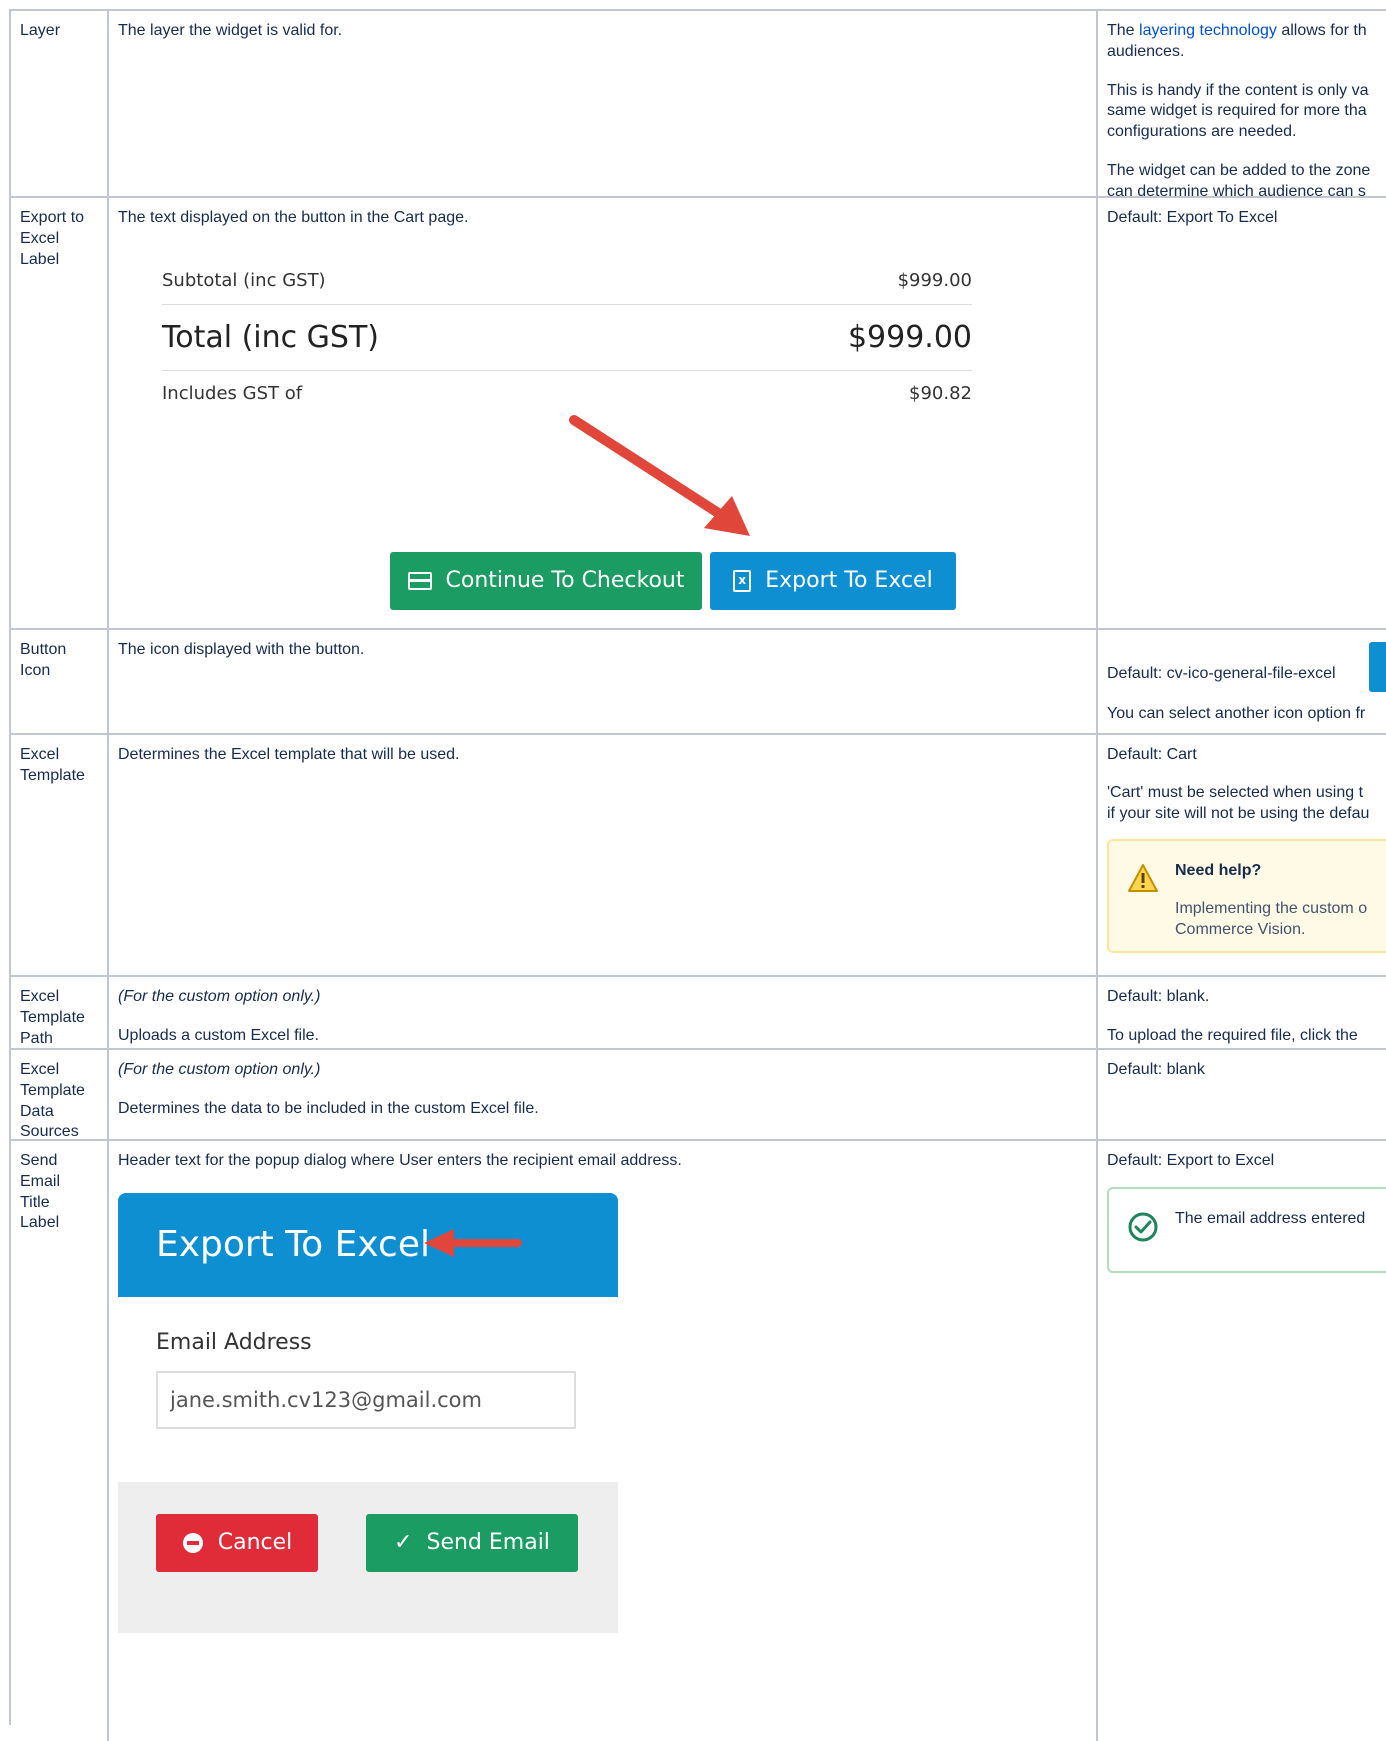 The width and height of the screenshot is (1386, 1741). I want to click on warning-icon, so click(1143, 878).